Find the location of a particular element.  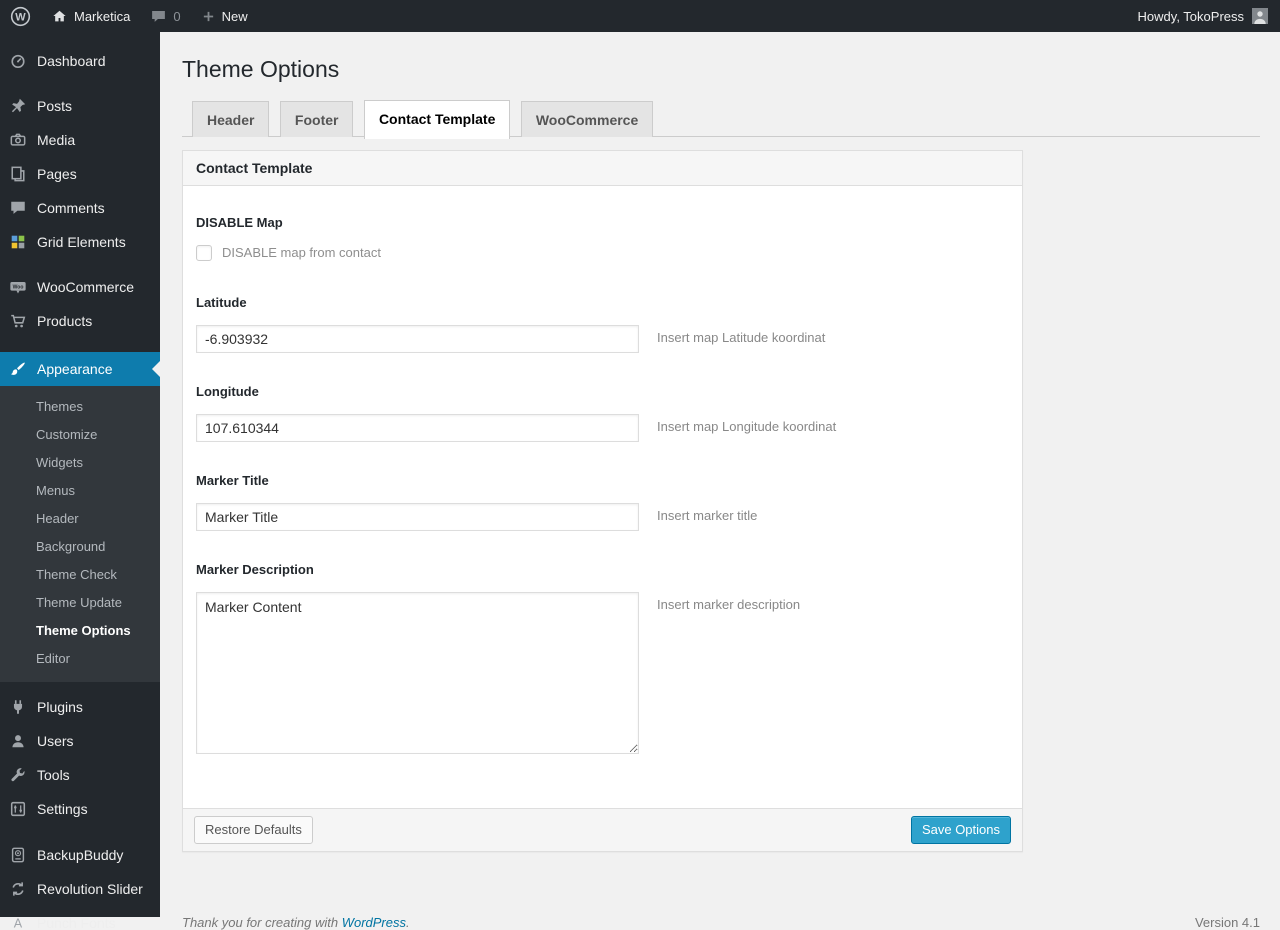

tab-header: Header is located at coordinates (230, 119).